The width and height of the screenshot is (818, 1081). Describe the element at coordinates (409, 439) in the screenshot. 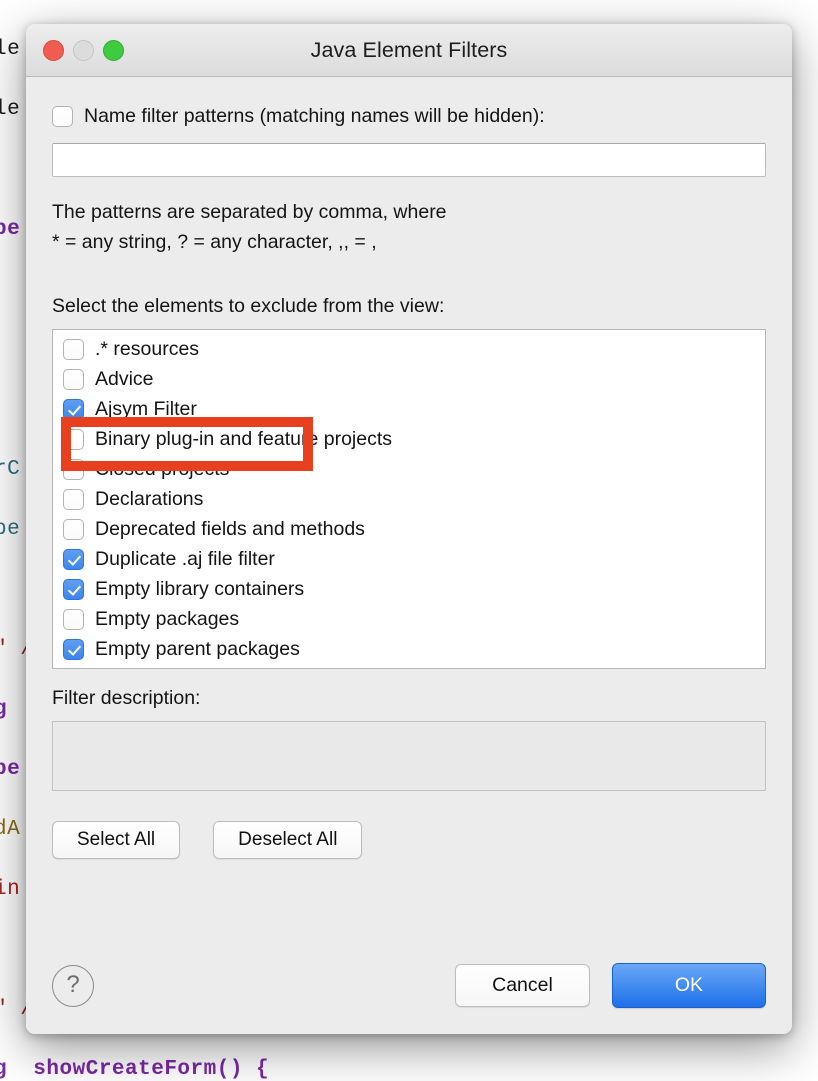

I see `filter-list-item: Binary plug-in and feature projects` at that location.